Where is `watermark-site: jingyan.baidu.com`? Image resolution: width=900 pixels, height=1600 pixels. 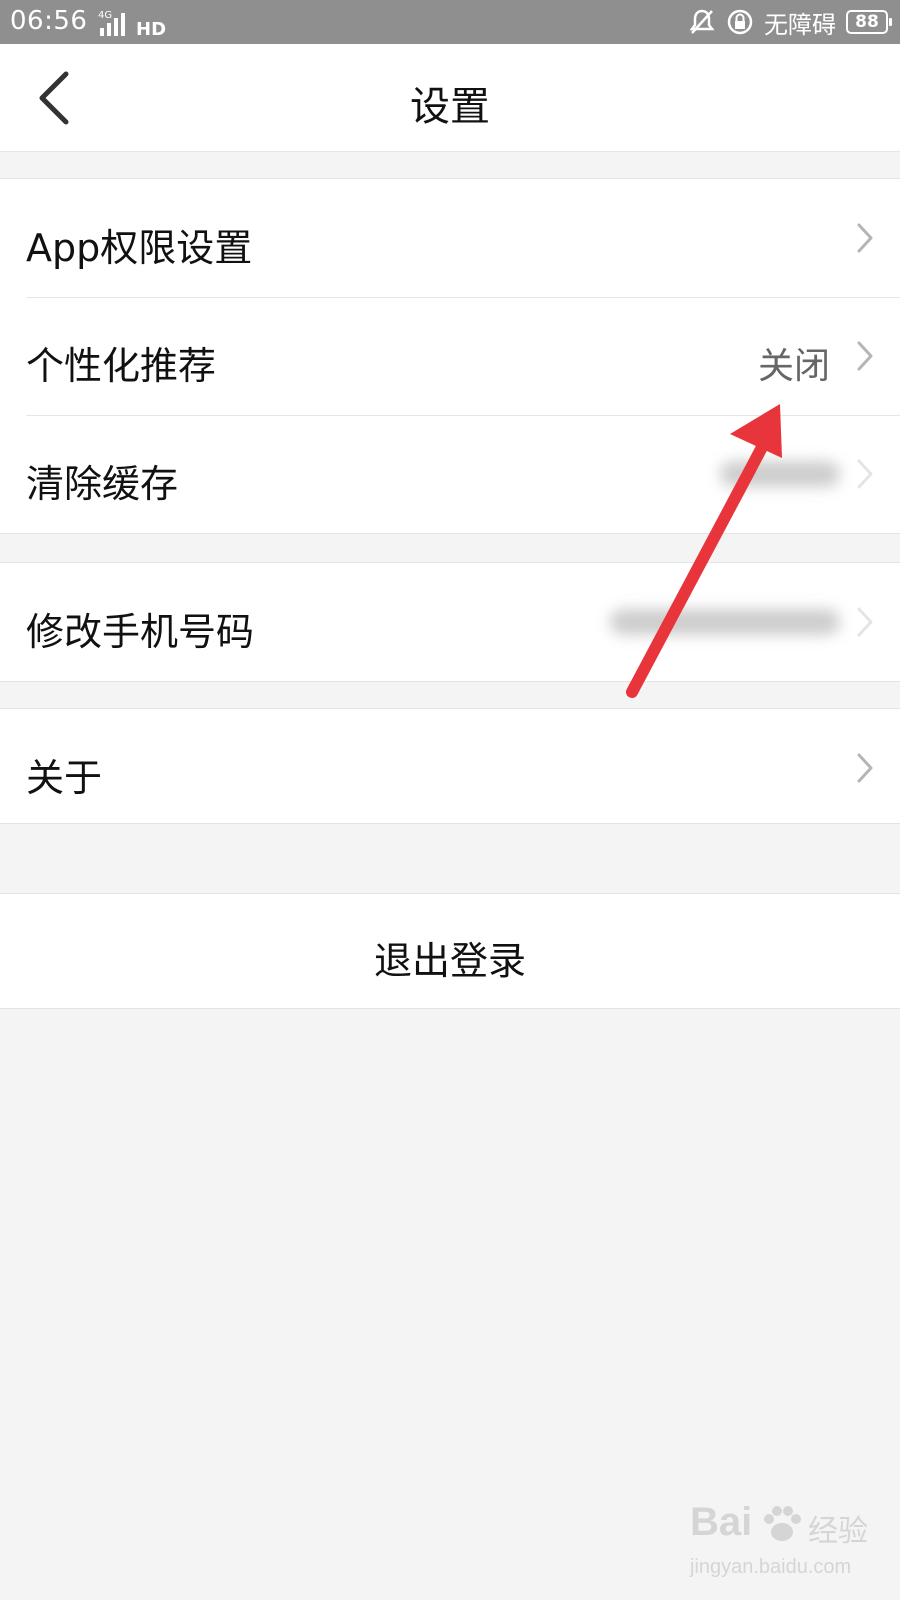 watermark-site: jingyan.baidu.com is located at coordinates (771, 1567).